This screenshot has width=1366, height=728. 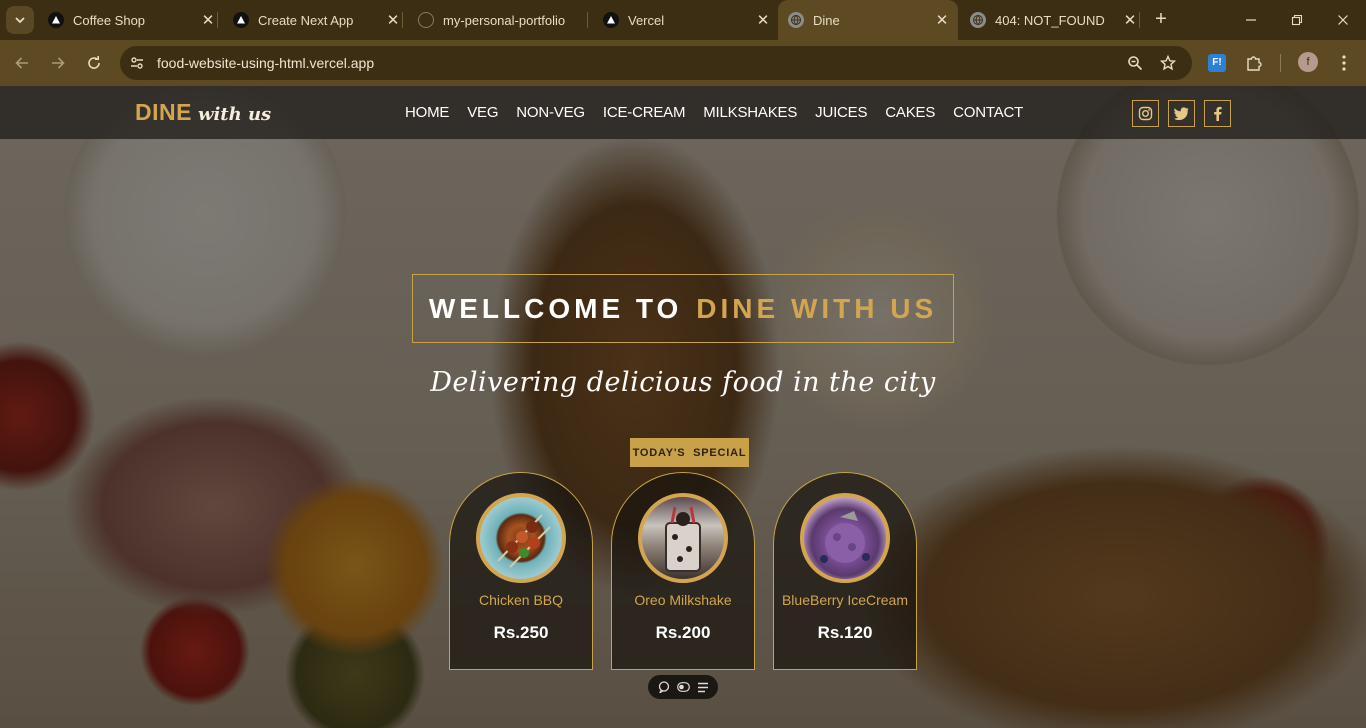 I want to click on todays-special-badge: TODAY'S SPECIAL, so click(x=689, y=452).